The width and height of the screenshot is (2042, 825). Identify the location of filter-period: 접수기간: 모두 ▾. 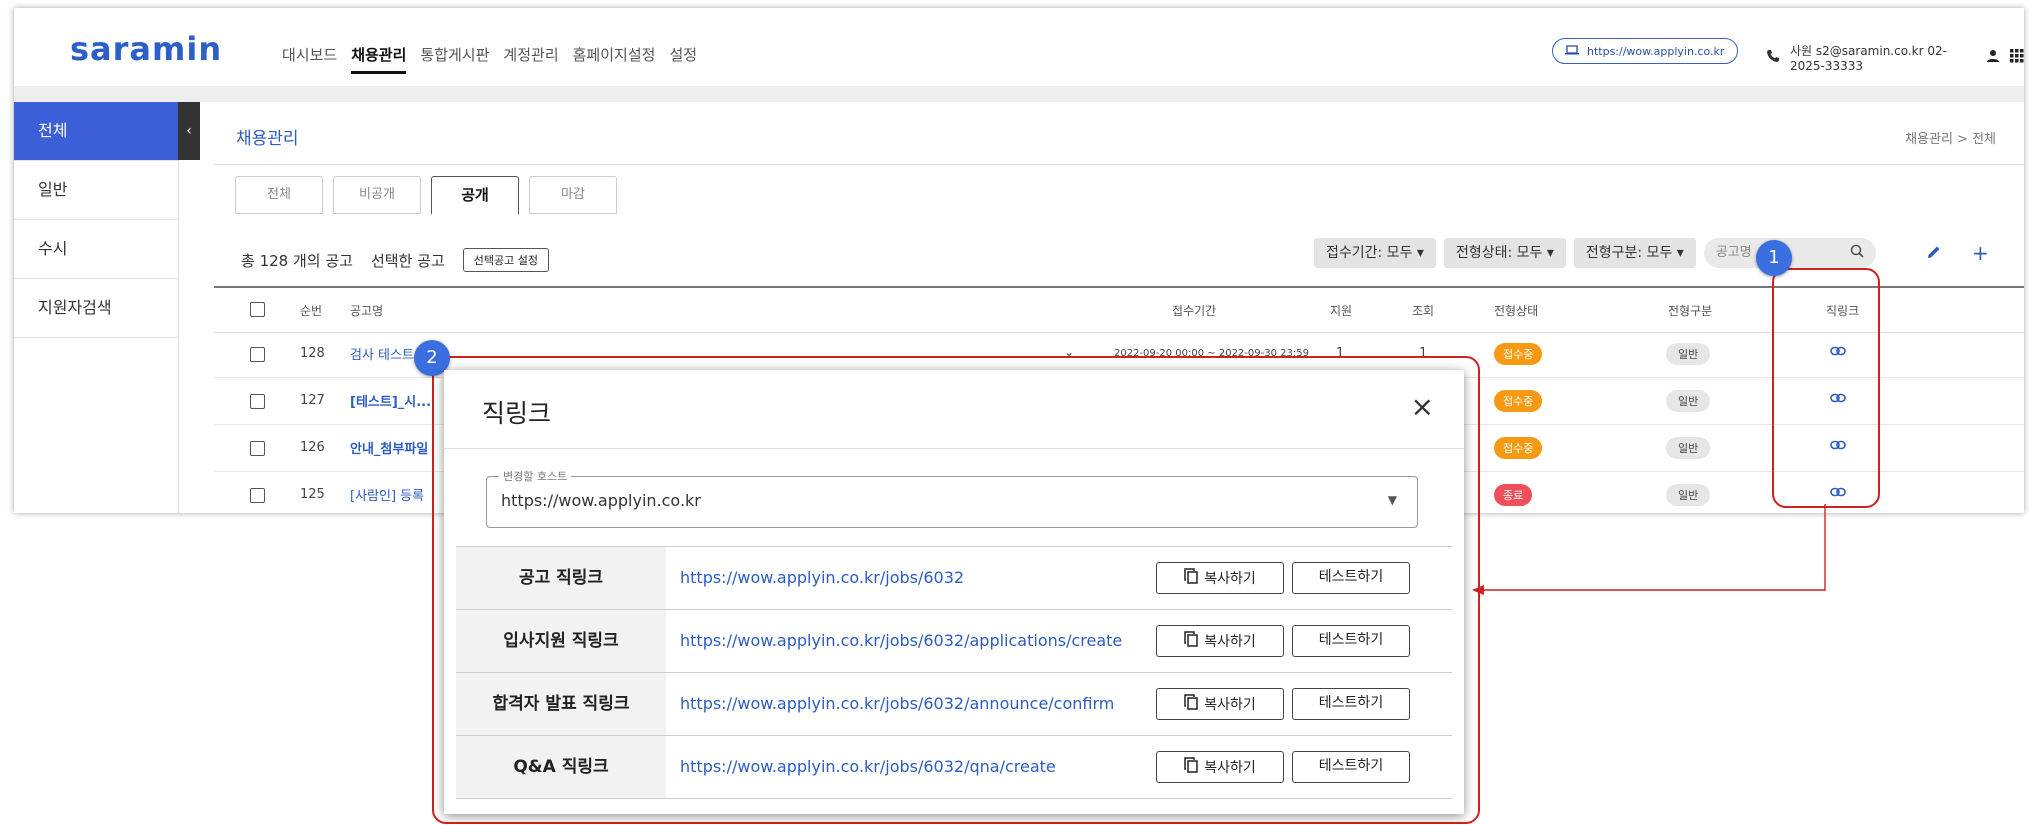
(1375, 253).